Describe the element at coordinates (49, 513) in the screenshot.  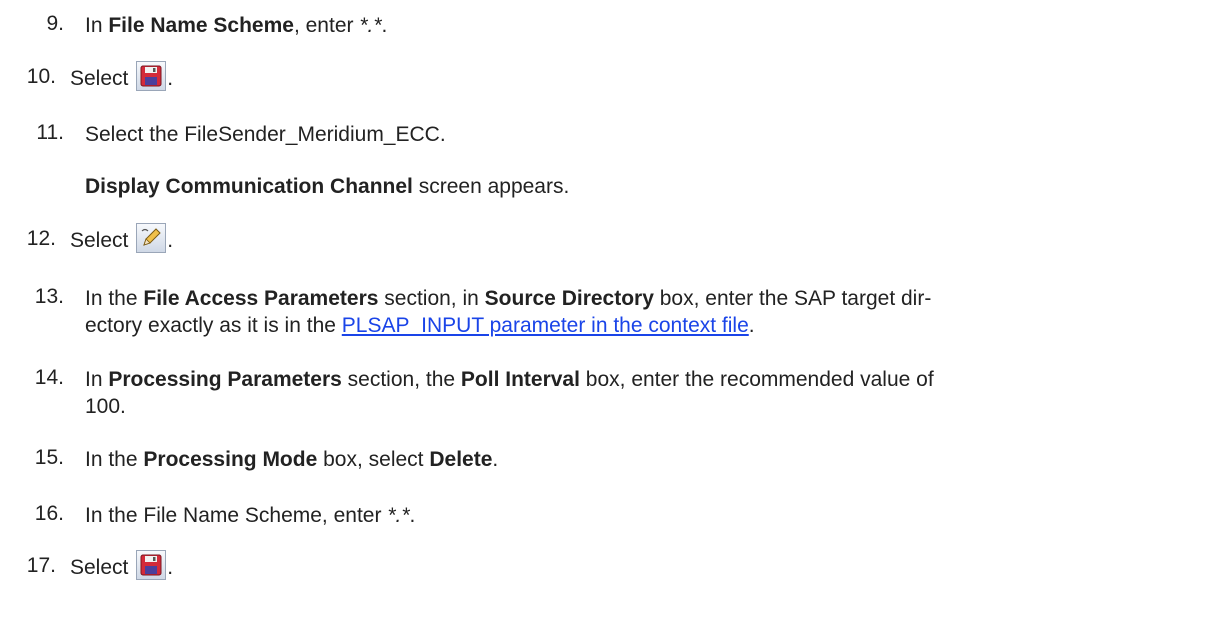
I see `step-number: 16.` at that location.